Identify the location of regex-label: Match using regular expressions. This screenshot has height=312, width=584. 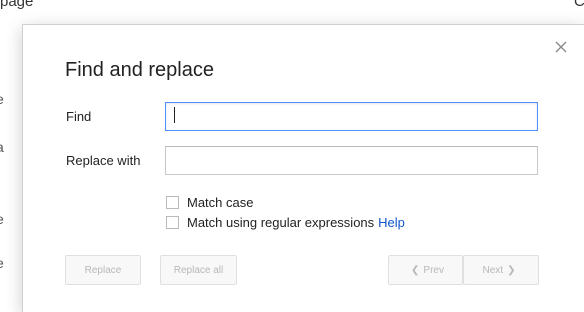
(280, 222).